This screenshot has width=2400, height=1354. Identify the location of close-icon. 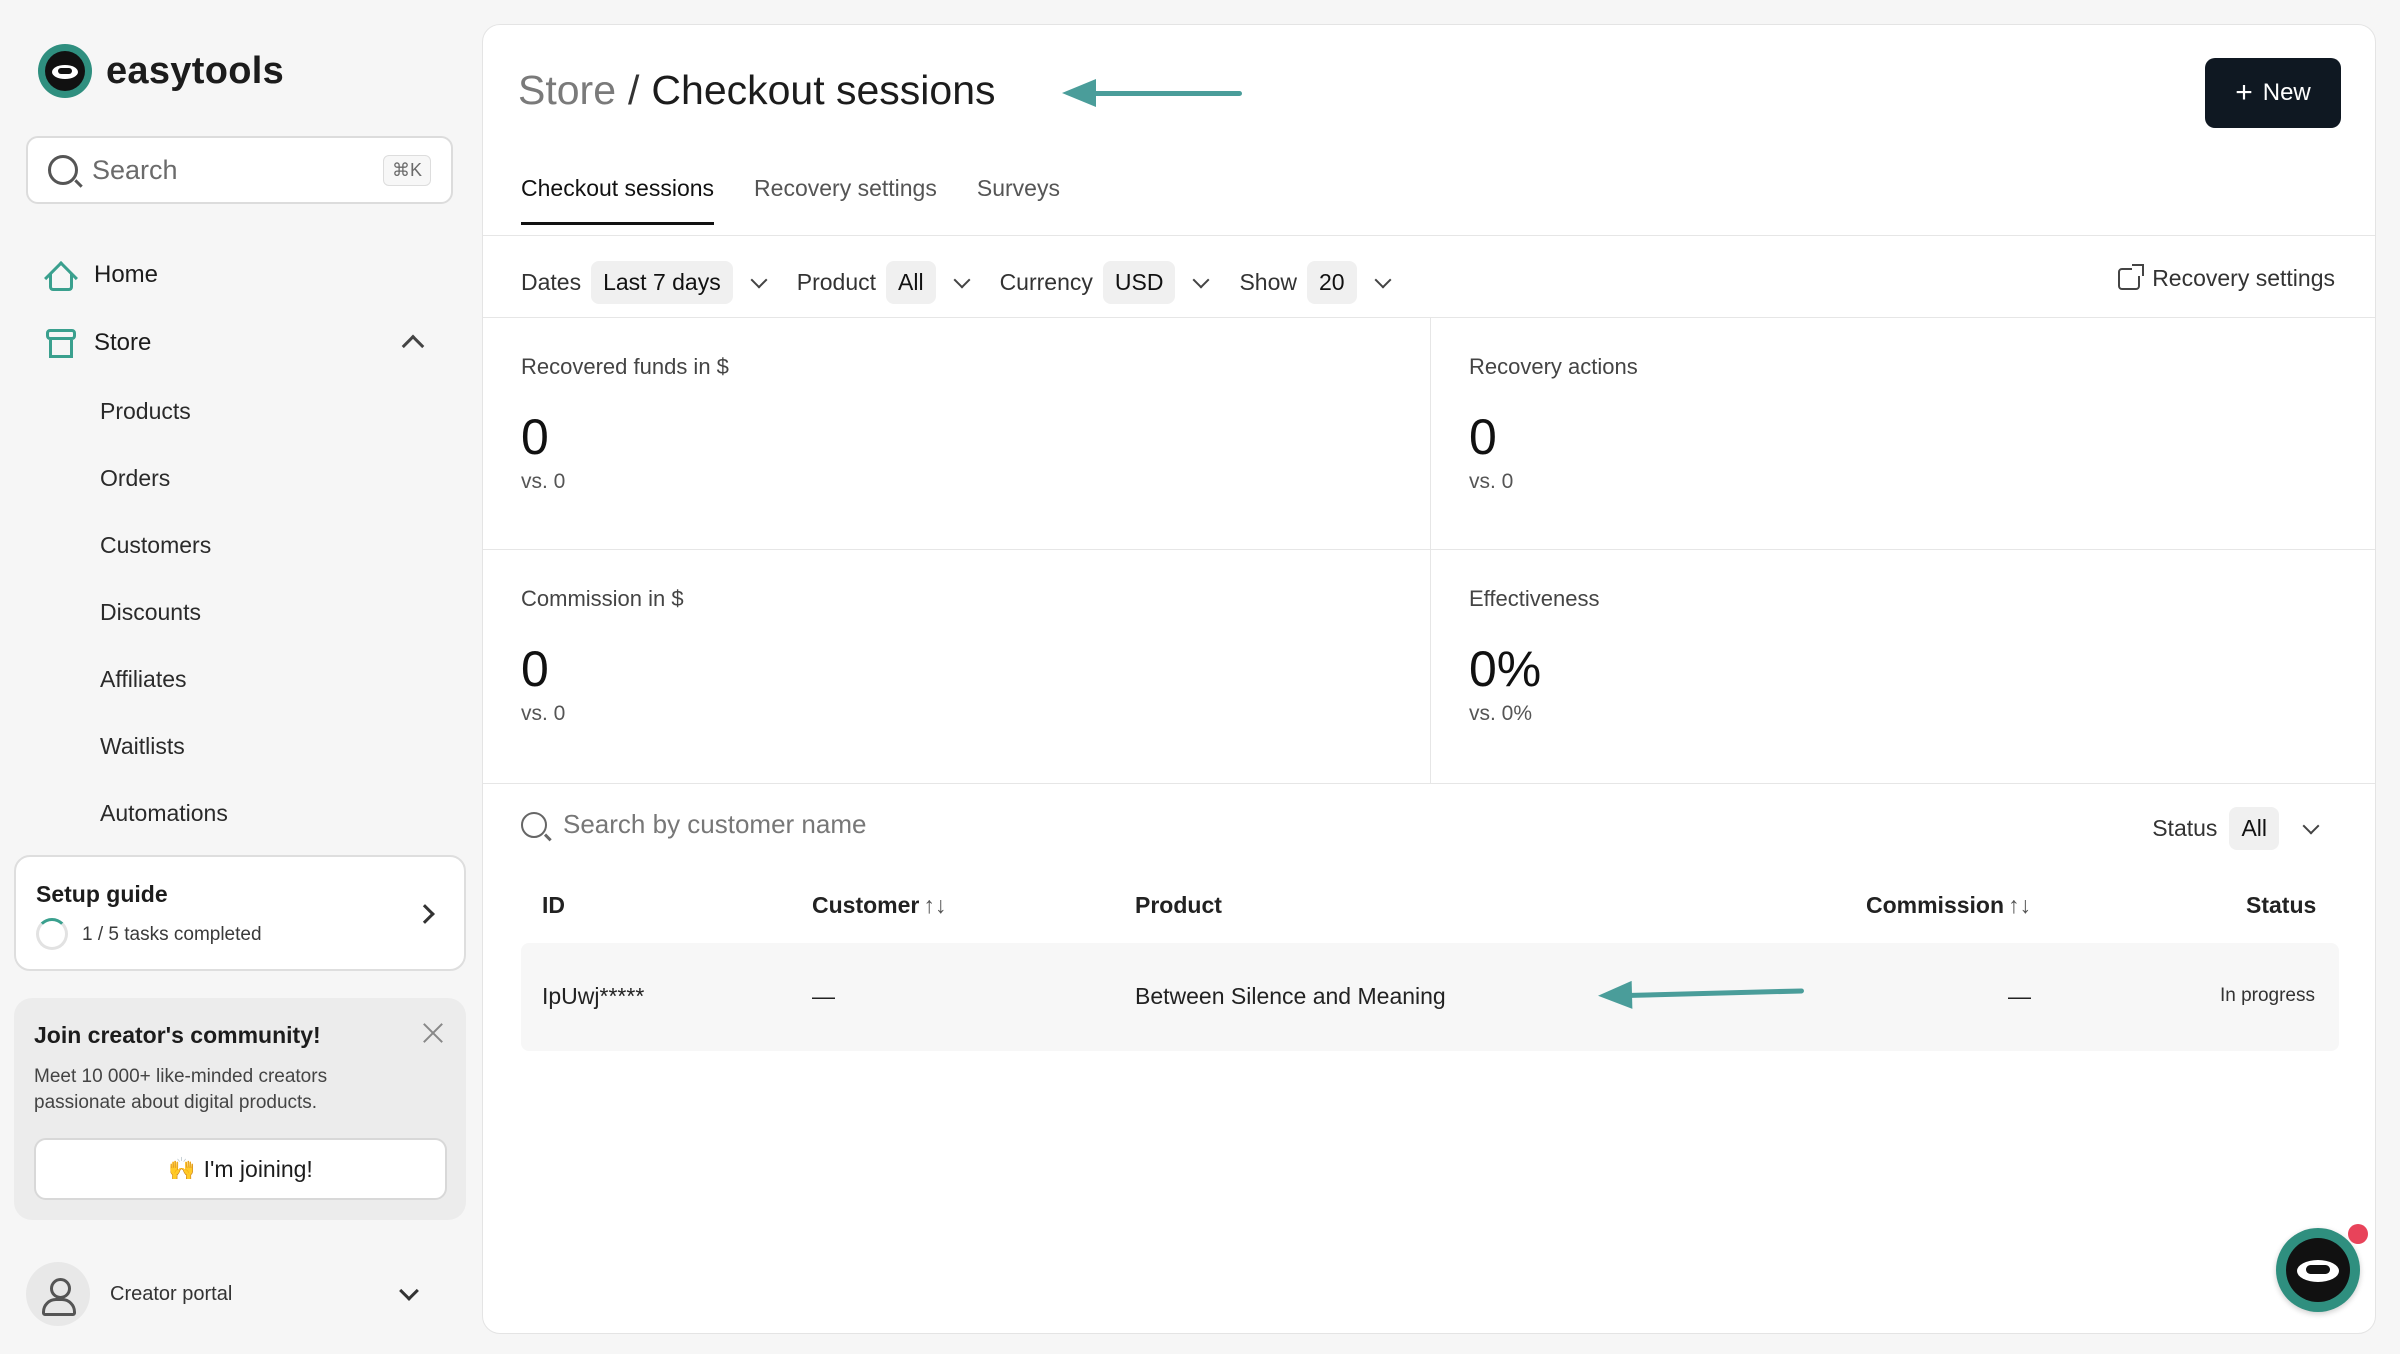
(433, 1033).